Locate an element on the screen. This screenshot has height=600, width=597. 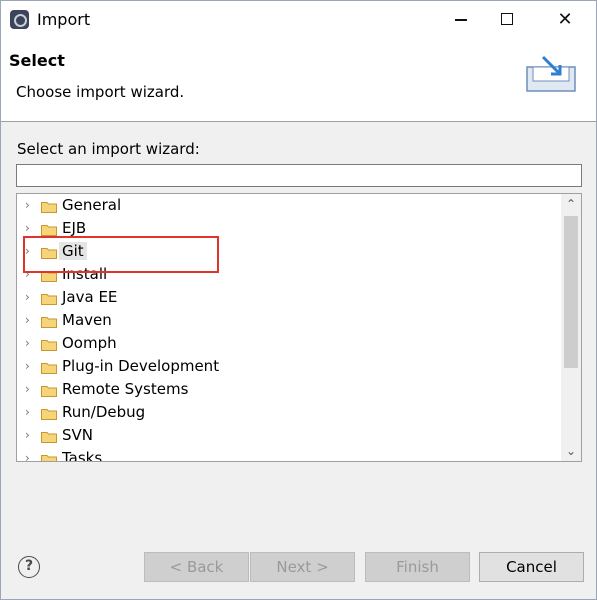
maximize-icon is located at coordinates (507, 18).